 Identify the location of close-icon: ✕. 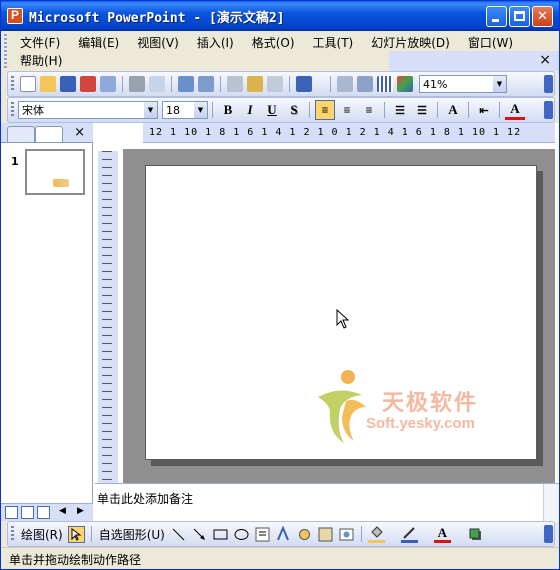
(542, 16).